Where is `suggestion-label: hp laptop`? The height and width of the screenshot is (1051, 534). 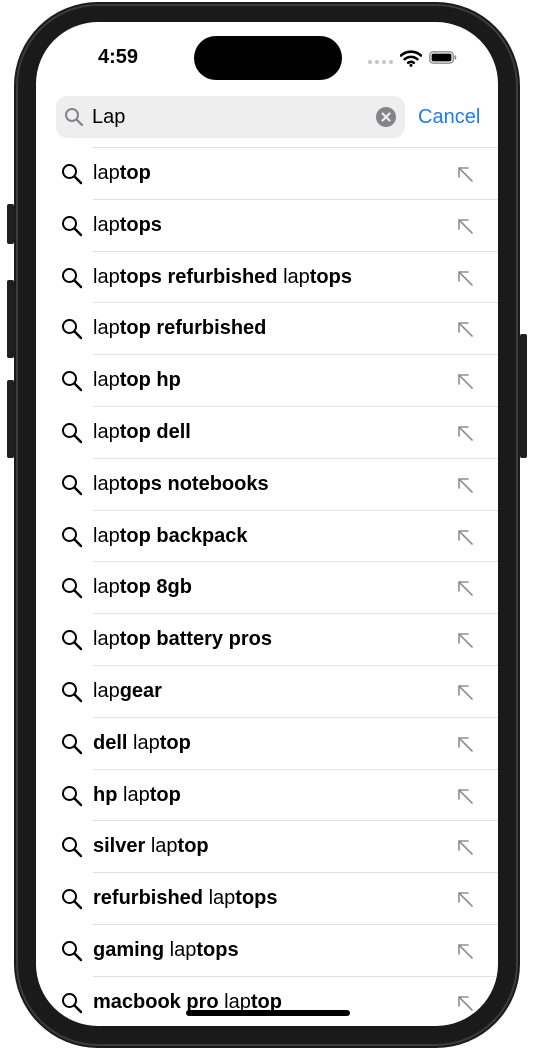
suggestion-label: hp laptop is located at coordinates (137, 795).